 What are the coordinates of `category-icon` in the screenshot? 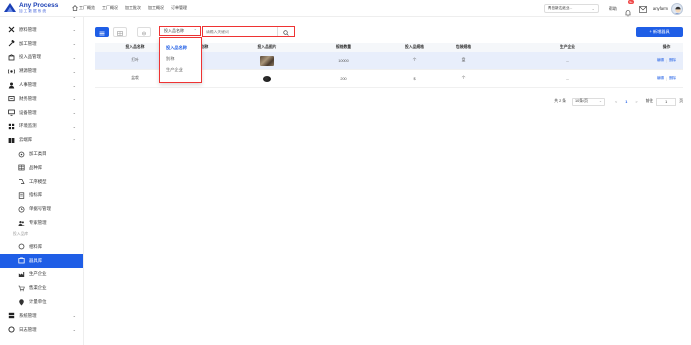 It's located at (21, 154).